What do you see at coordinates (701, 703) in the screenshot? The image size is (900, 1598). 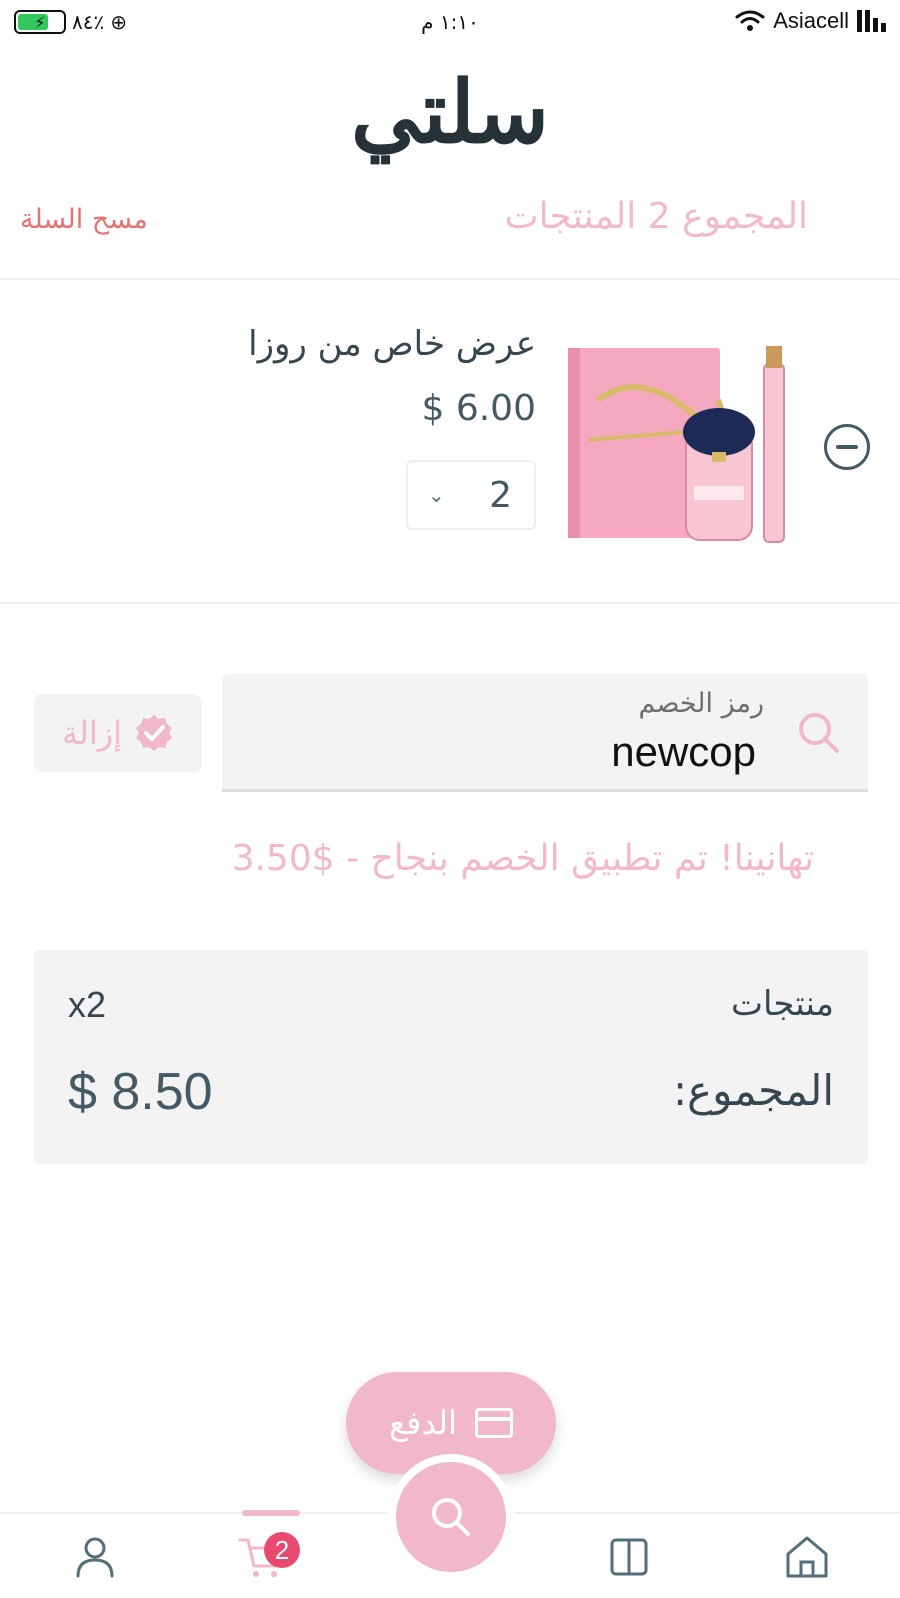 I see `coupon-label: رمز الخصم` at bounding box center [701, 703].